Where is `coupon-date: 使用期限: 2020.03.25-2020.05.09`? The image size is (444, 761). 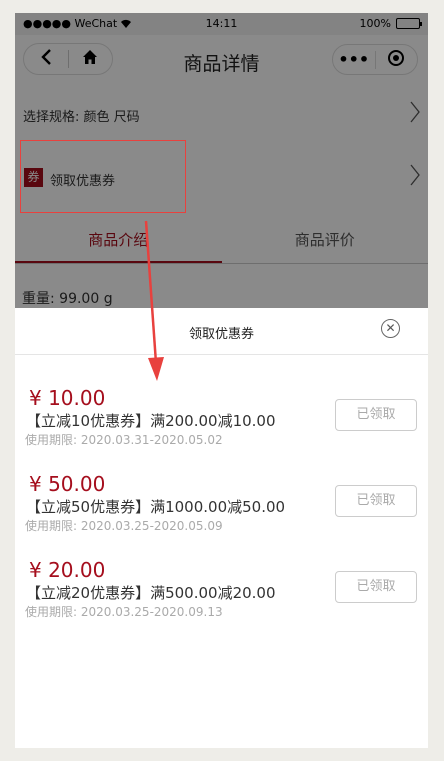 coupon-date: 使用期限: 2020.03.25-2020.05.09 is located at coordinates (124, 526).